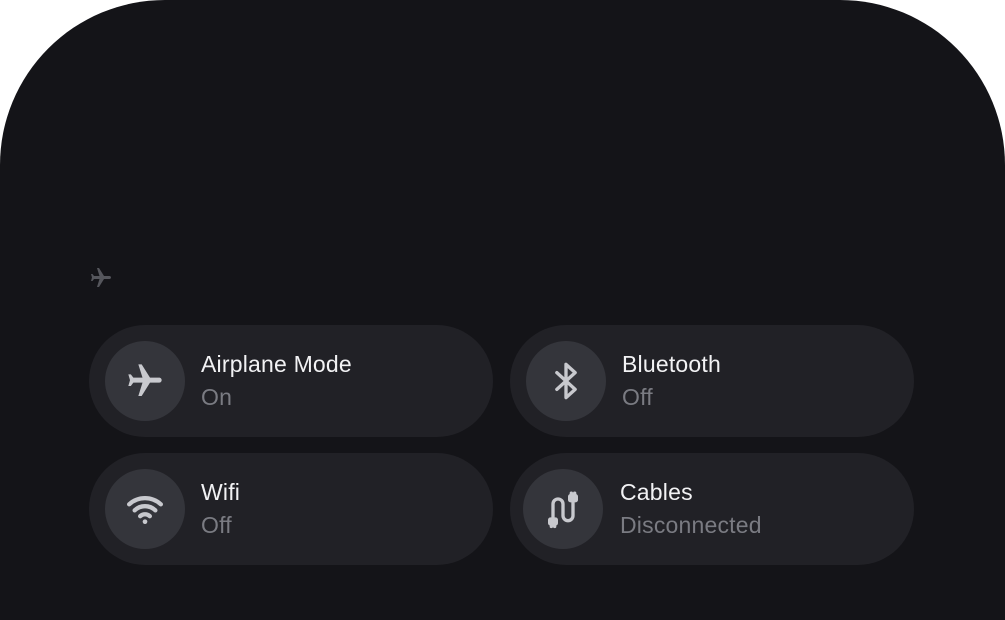  Describe the element at coordinates (637, 397) in the screenshot. I see `bluetooth-status: Off` at that location.